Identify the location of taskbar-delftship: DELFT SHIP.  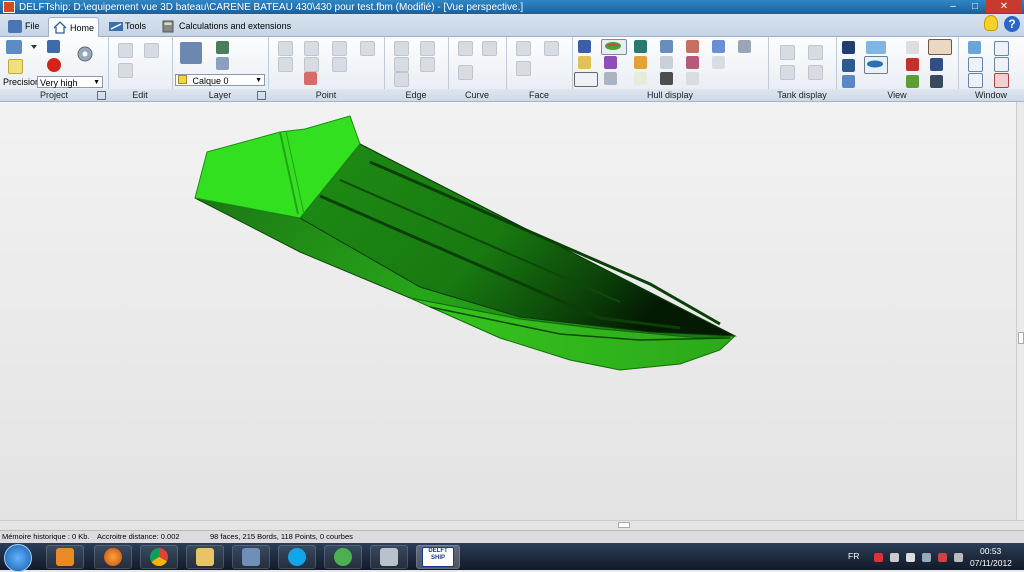
(438, 557).